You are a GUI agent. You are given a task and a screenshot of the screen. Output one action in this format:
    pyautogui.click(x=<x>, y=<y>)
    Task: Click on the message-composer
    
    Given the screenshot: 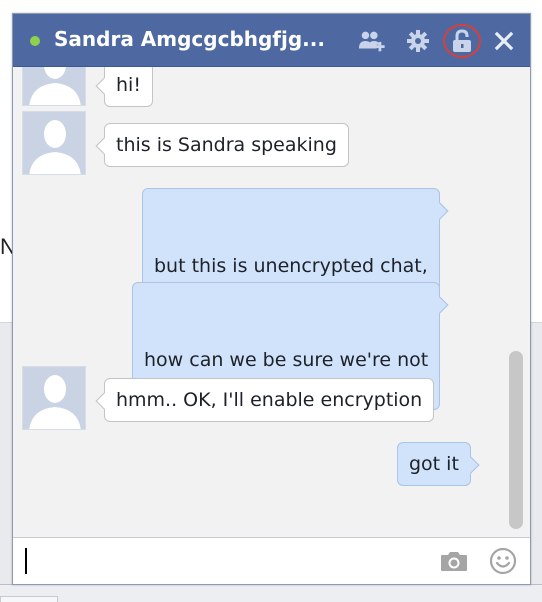 What is the action you would take?
    pyautogui.click(x=271, y=560)
    